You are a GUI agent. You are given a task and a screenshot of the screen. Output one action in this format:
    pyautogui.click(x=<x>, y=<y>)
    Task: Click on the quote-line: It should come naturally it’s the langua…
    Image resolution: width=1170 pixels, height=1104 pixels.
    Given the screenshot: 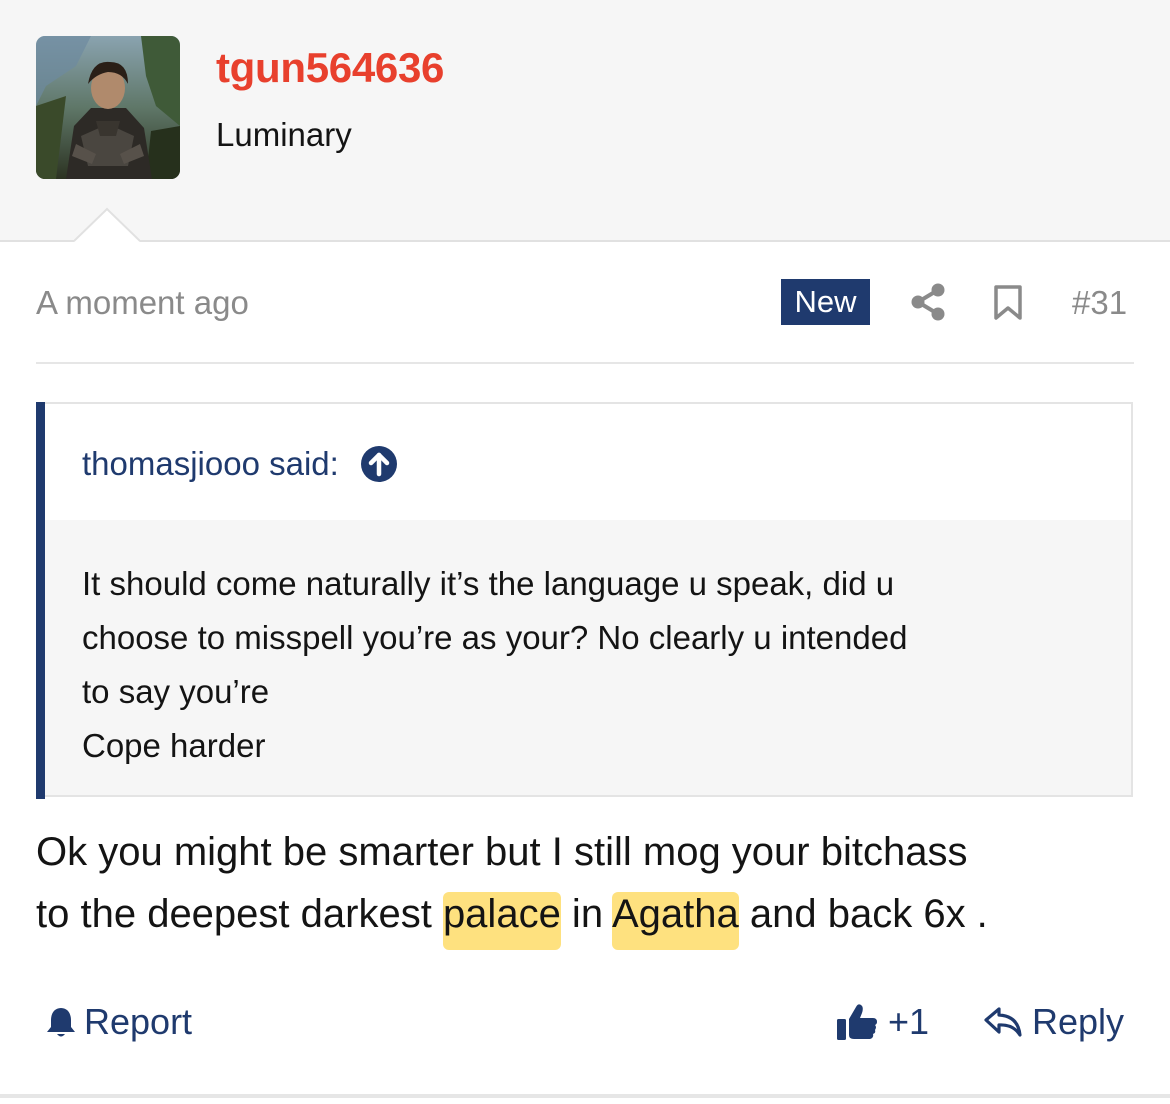 What is the action you would take?
    pyautogui.click(x=488, y=583)
    